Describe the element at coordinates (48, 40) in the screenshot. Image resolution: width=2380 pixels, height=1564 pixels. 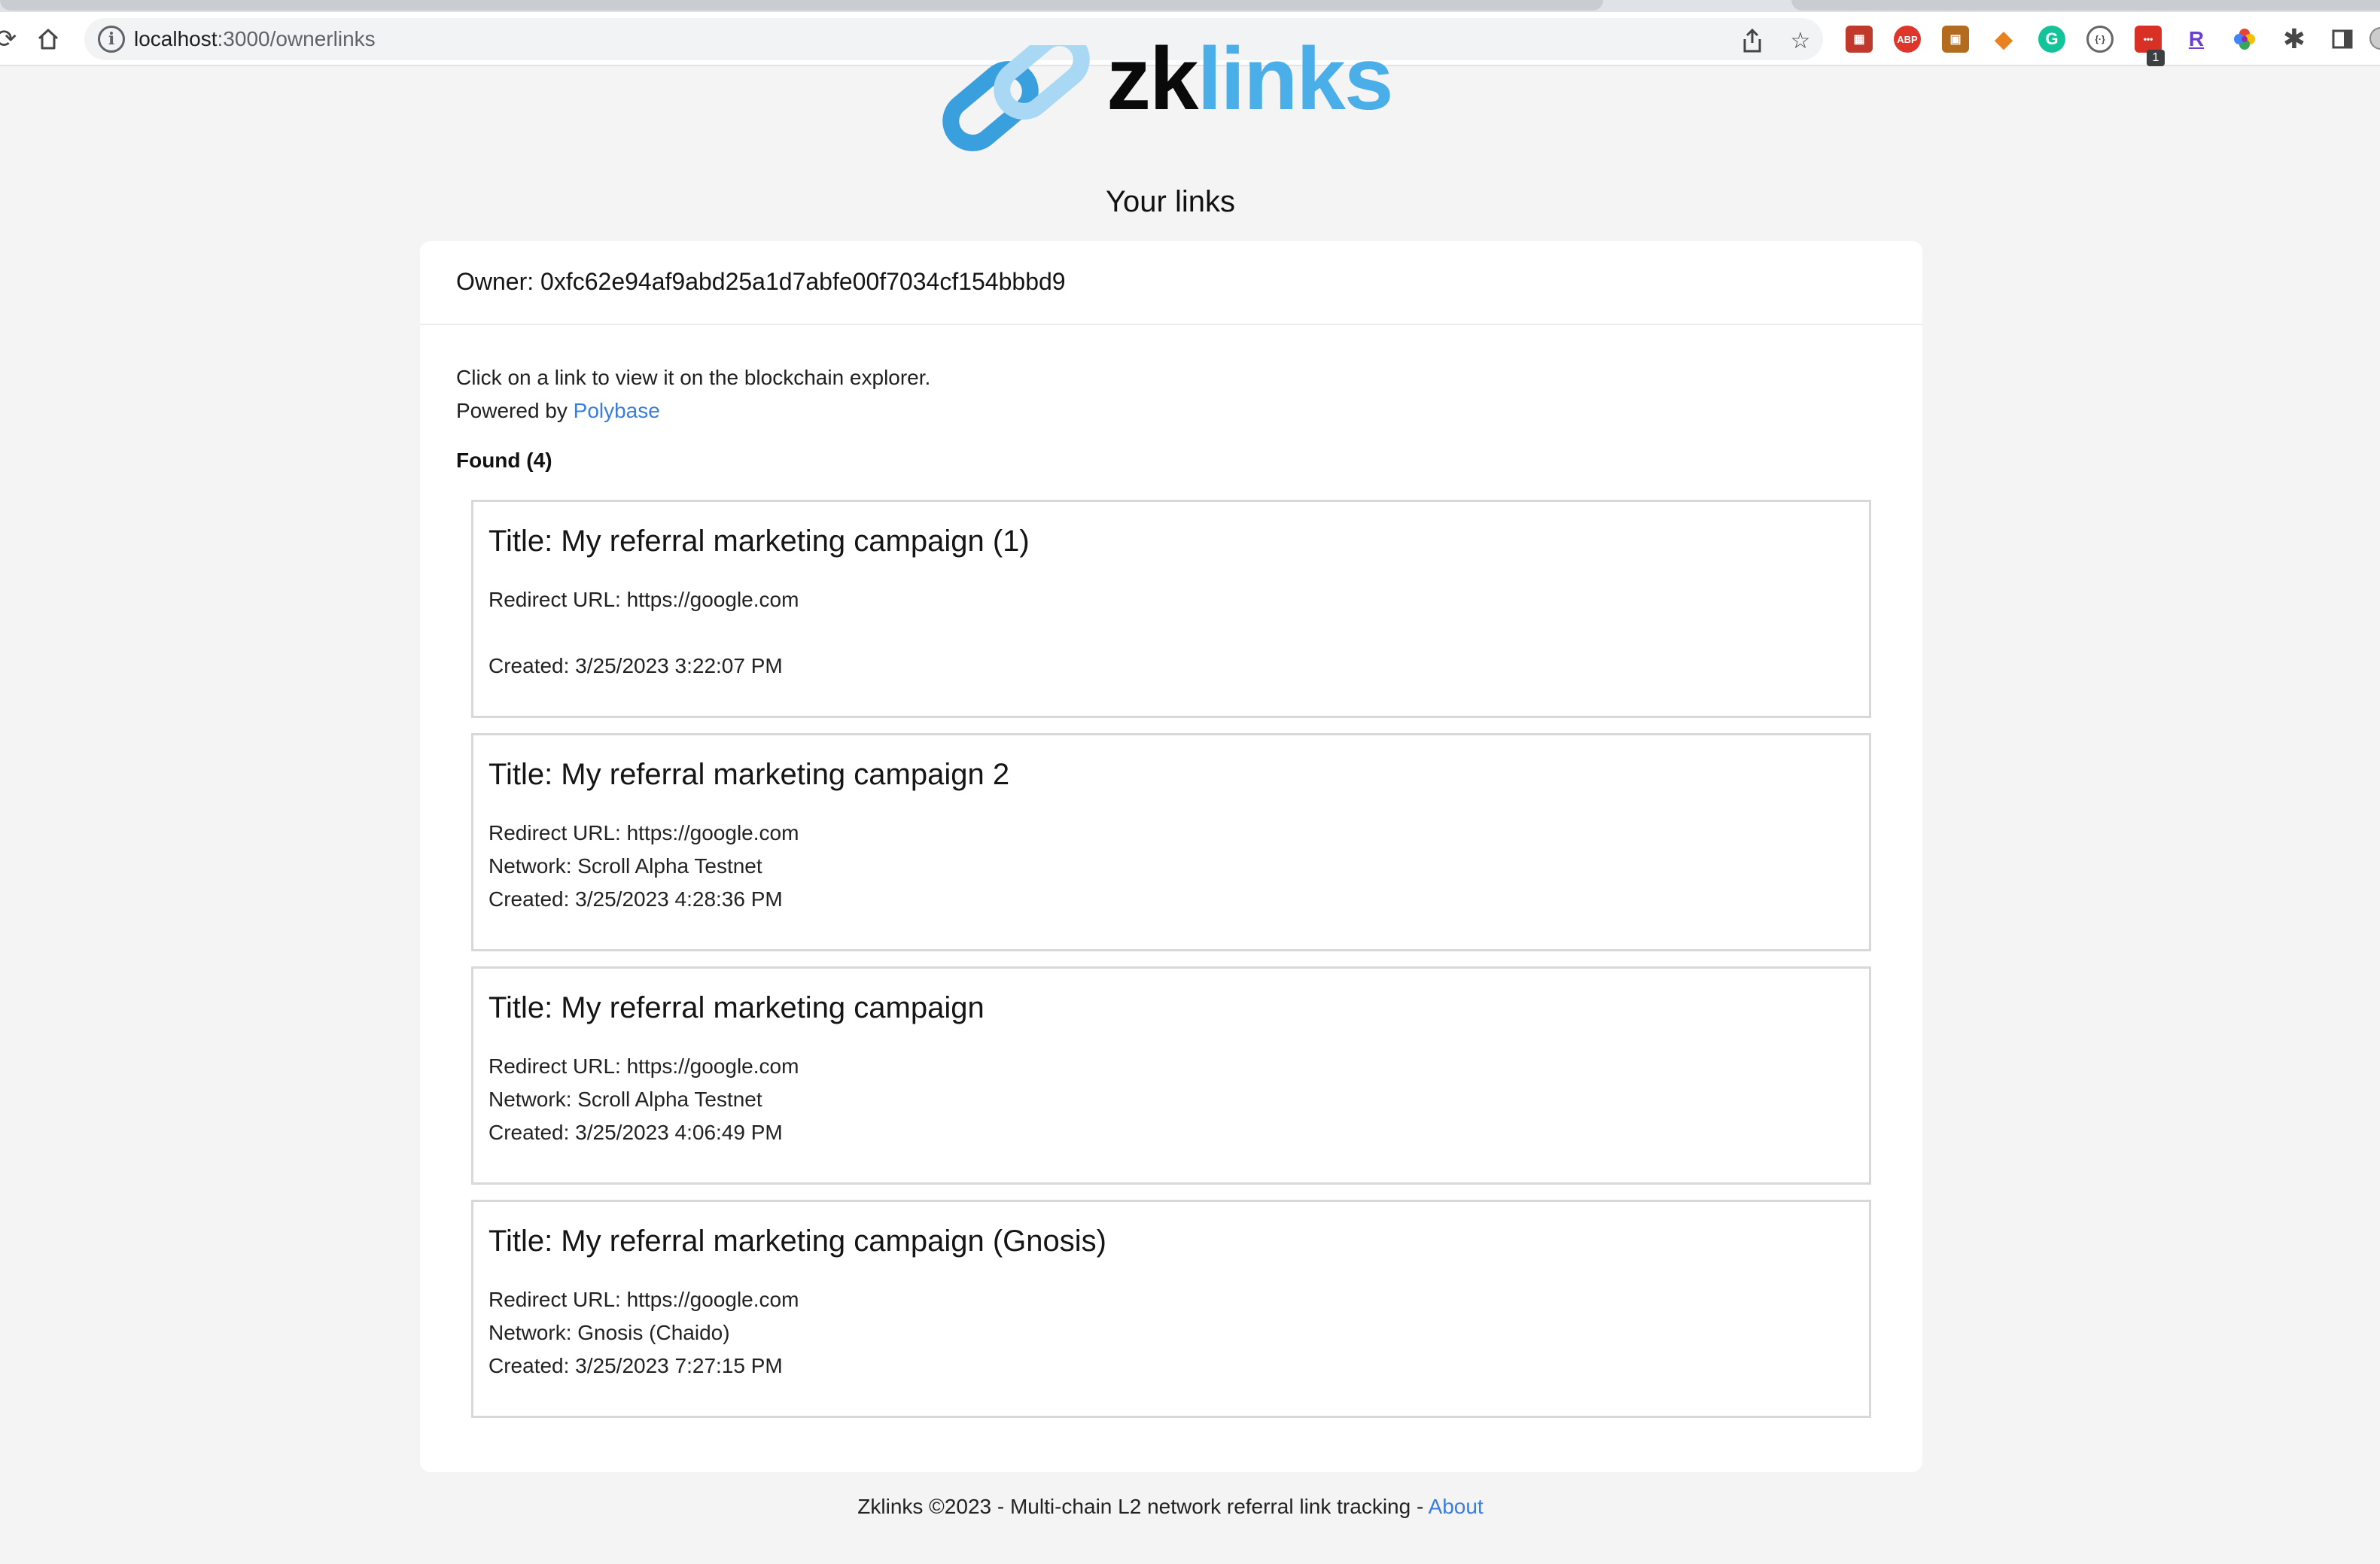
I see `home-icon` at that location.